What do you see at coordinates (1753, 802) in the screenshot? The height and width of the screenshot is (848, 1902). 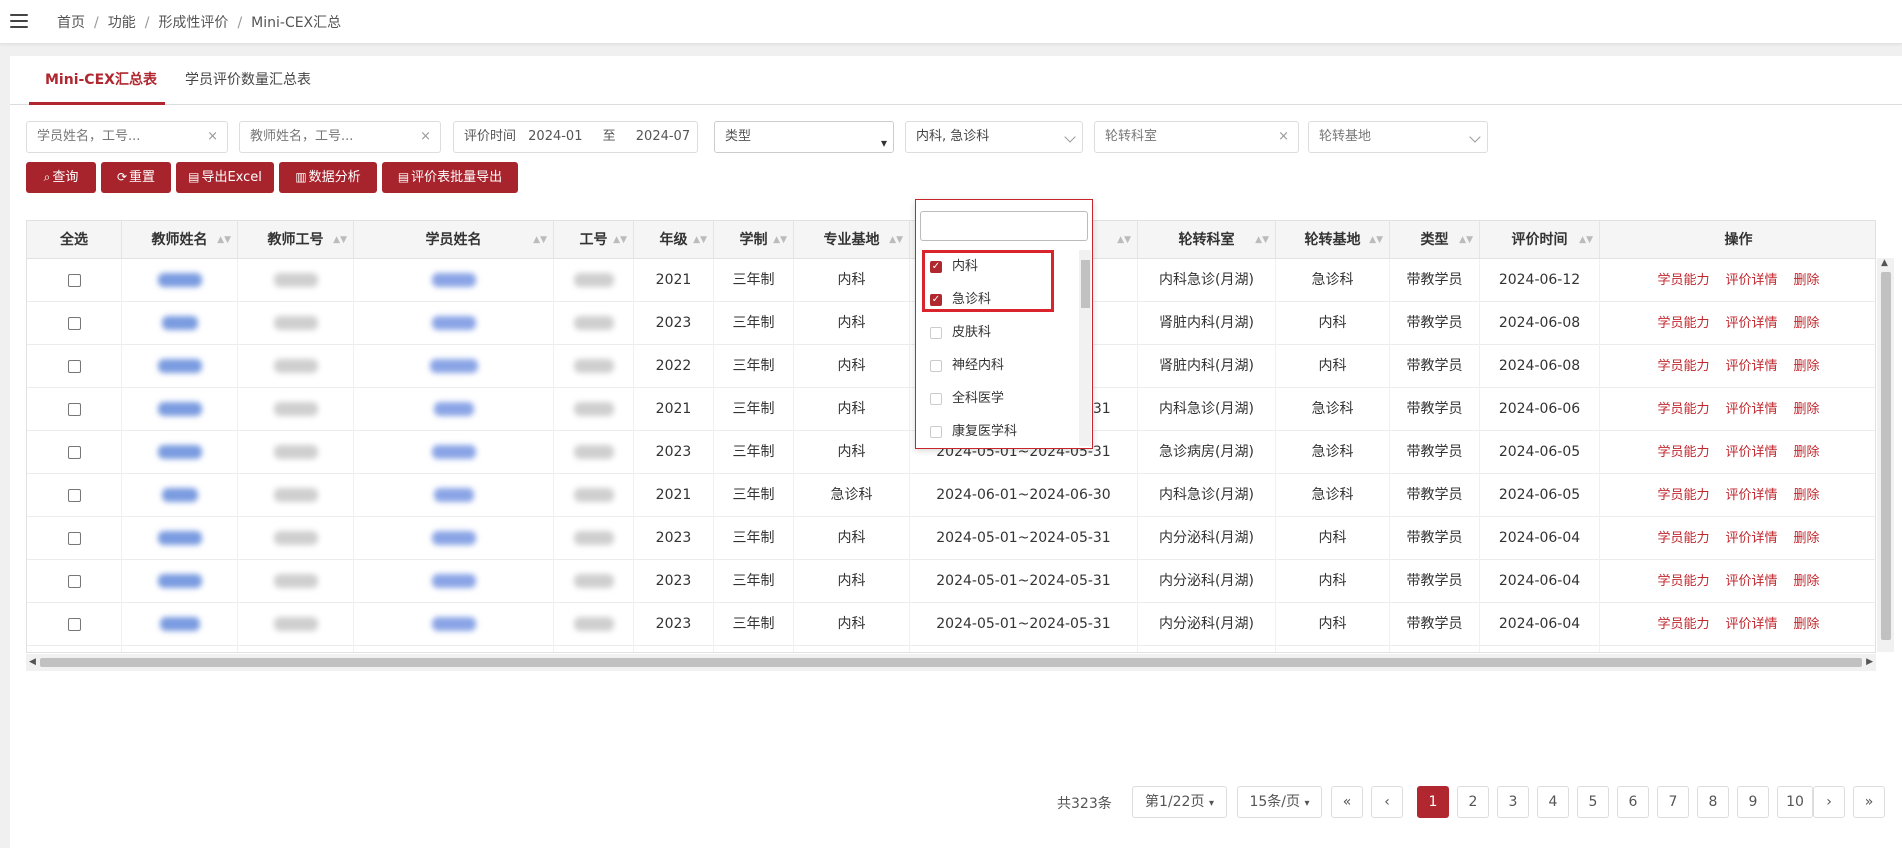 I see `page-number-9: 9` at bounding box center [1753, 802].